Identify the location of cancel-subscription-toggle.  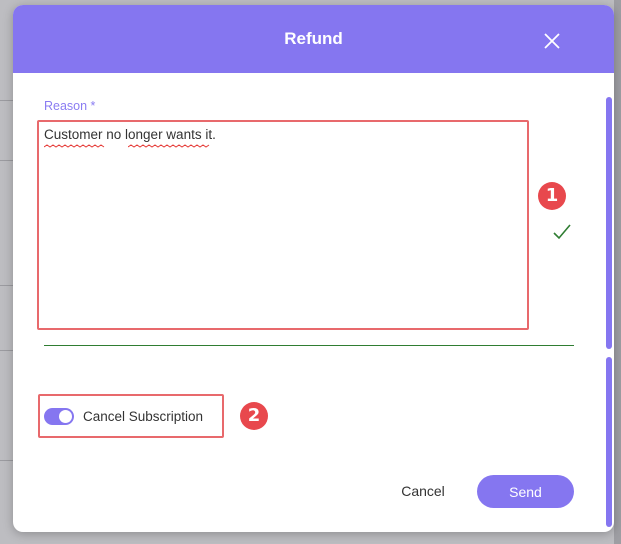
(59, 416).